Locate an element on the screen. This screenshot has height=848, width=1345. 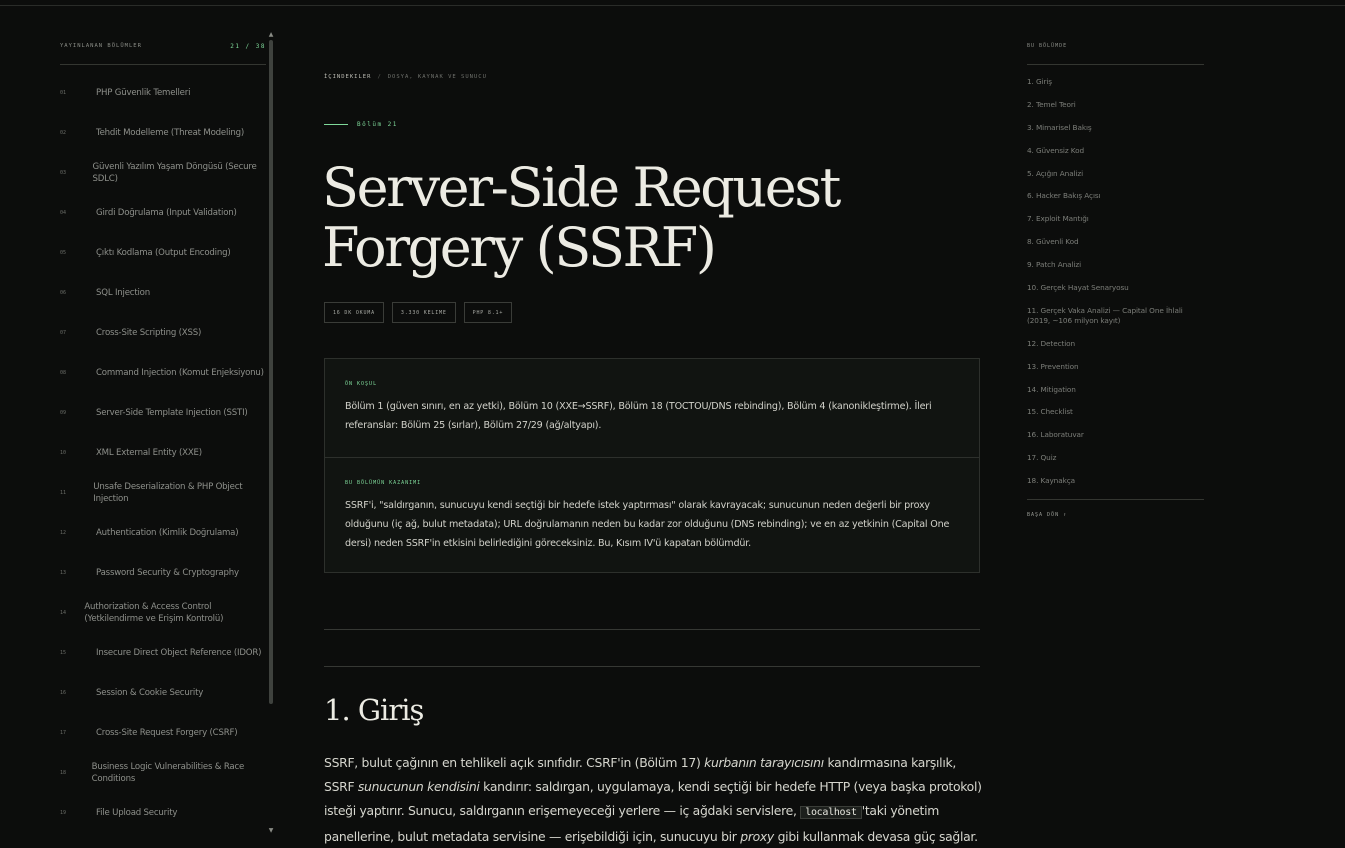
chapter-item-number: 11 is located at coordinates (63, 493).